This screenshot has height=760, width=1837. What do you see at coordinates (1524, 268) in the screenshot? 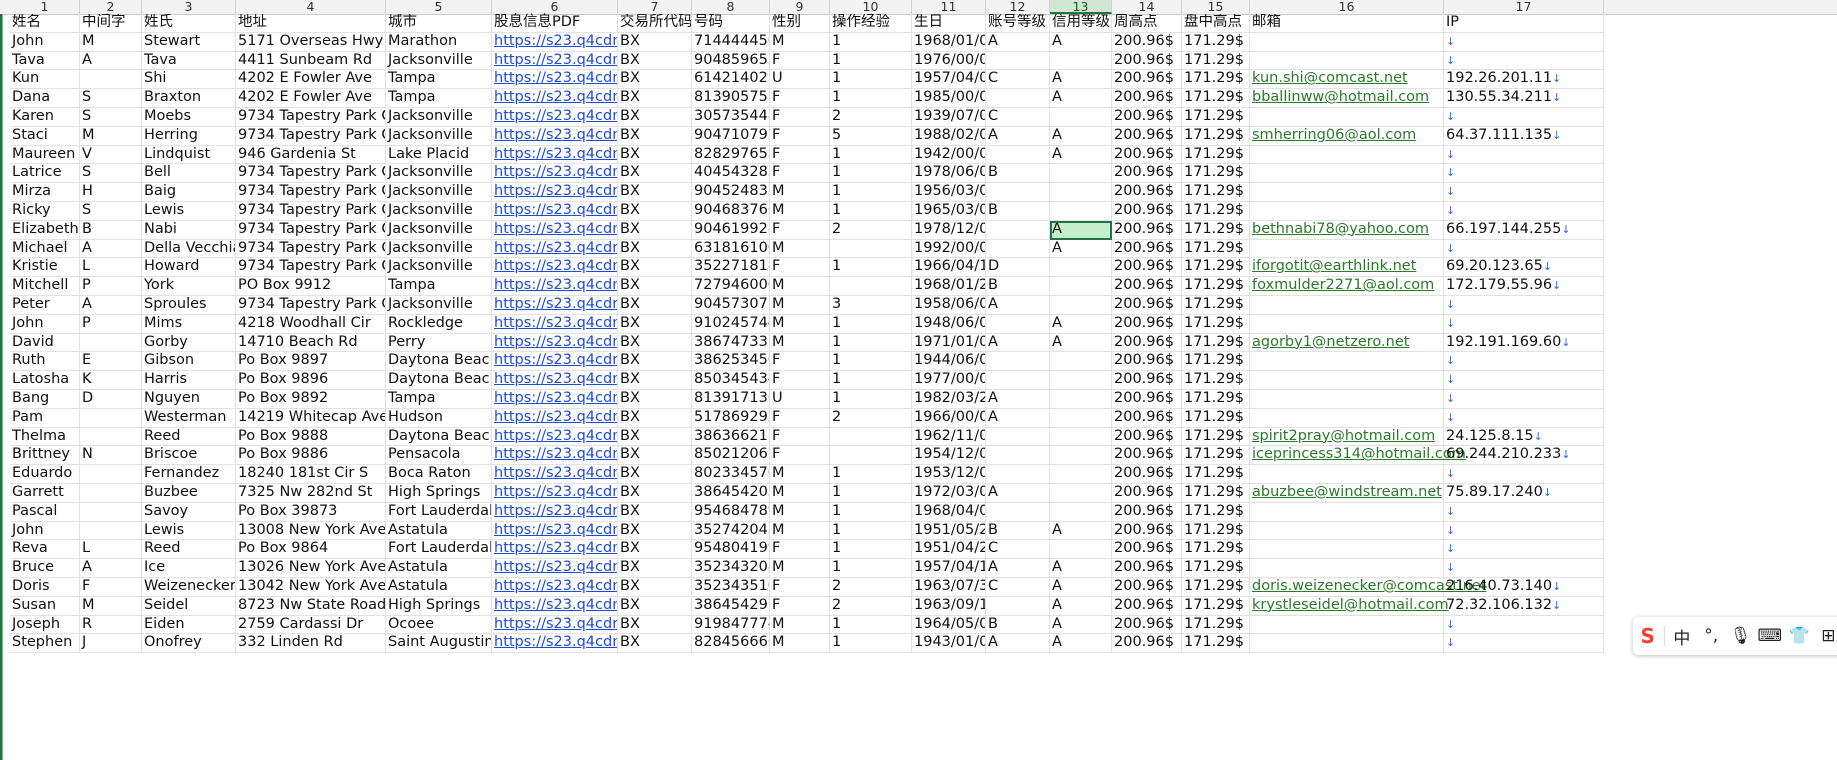
I see `cell-ip: 69.20.123.65↓` at bounding box center [1524, 268].